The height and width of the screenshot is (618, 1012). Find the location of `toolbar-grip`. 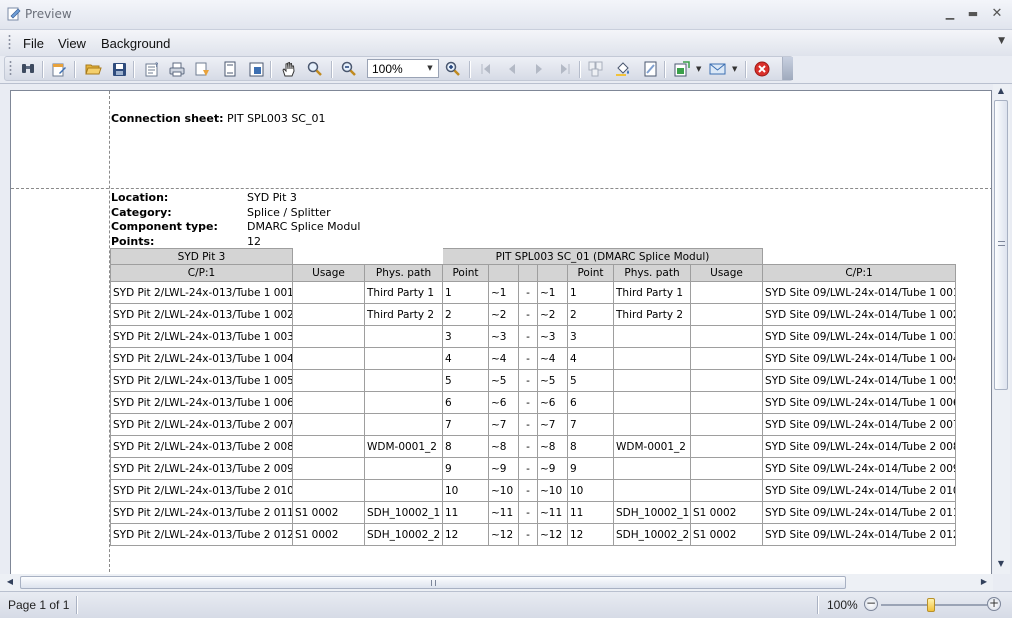

toolbar-grip is located at coordinates (10, 68).